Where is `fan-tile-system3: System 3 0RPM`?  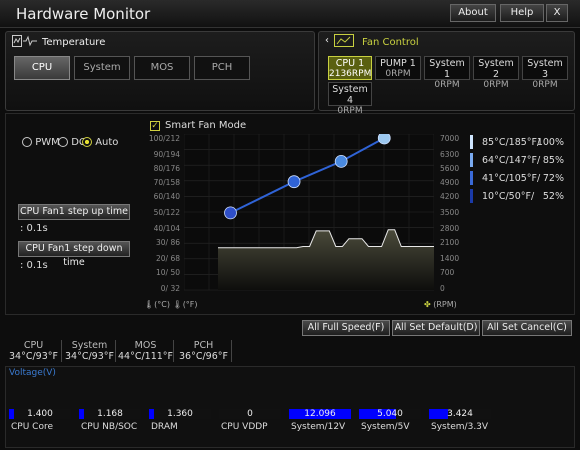
fan-tile-system3: System 3 0RPM is located at coordinates (545, 73).